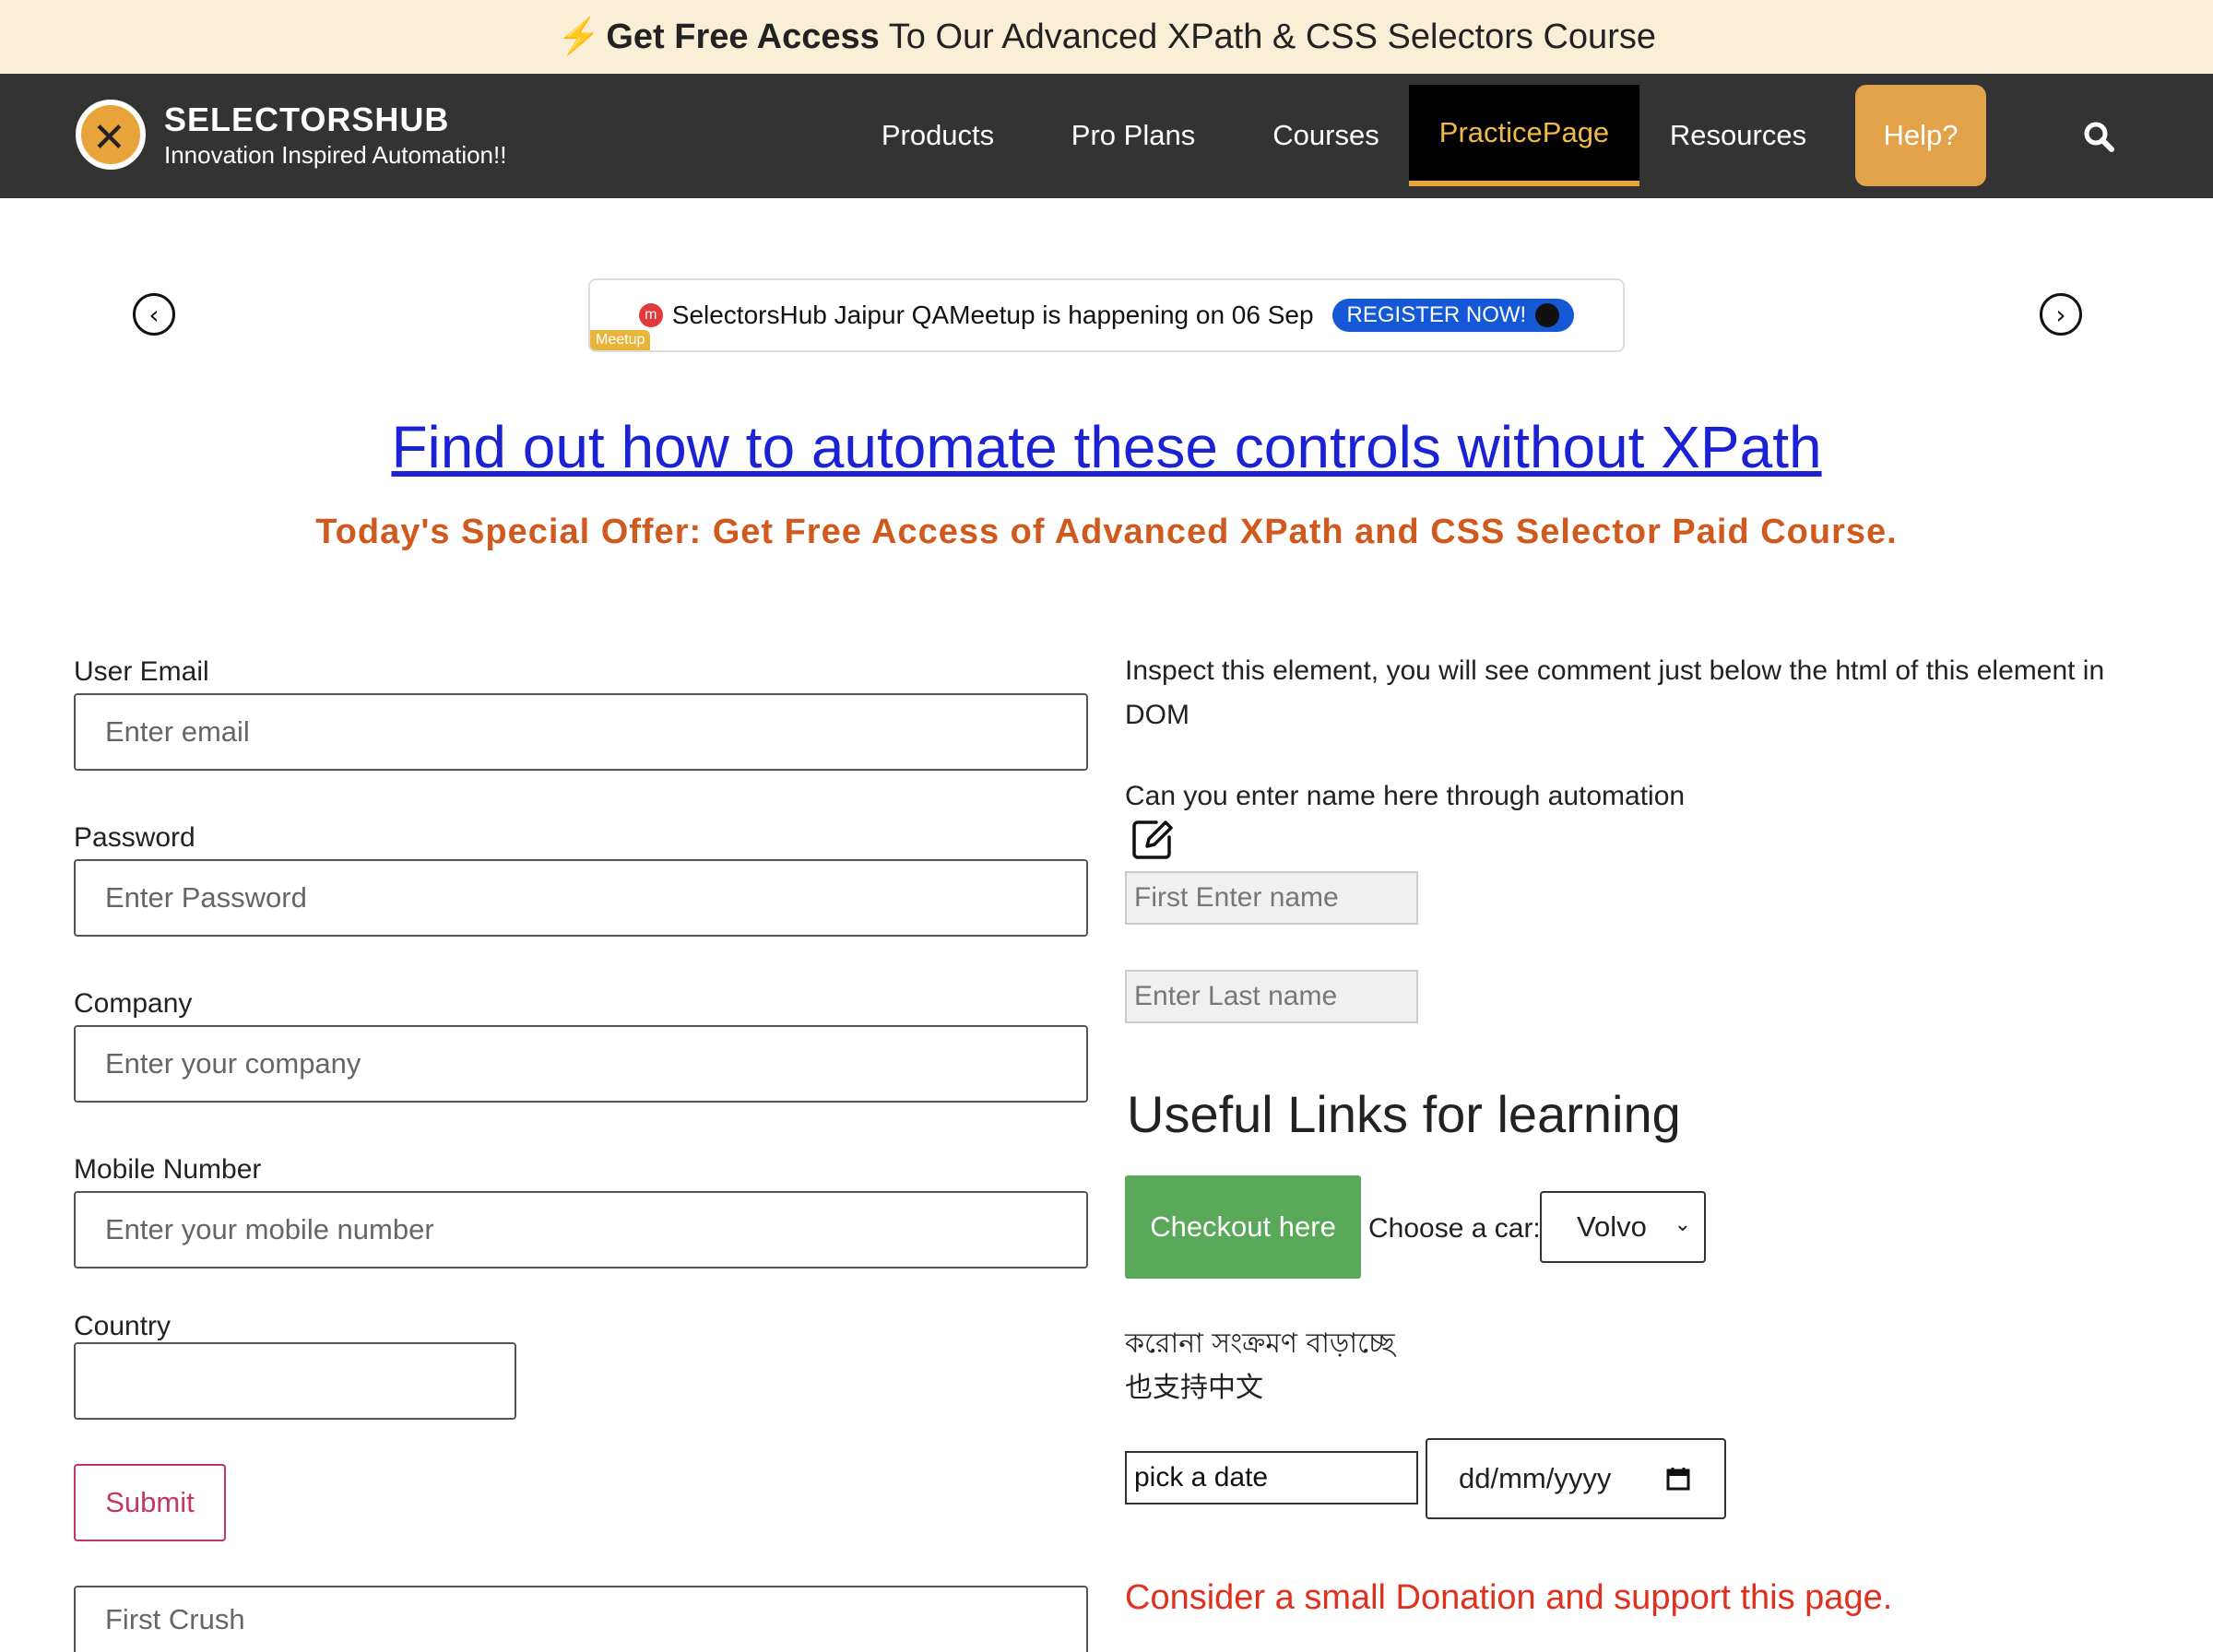 This screenshot has width=2213, height=1652. What do you see at coordinates (1524, 135) in the screenshot?
I see `nav-item-practice-page: PracticePage` at bounding box center [1524, 135].